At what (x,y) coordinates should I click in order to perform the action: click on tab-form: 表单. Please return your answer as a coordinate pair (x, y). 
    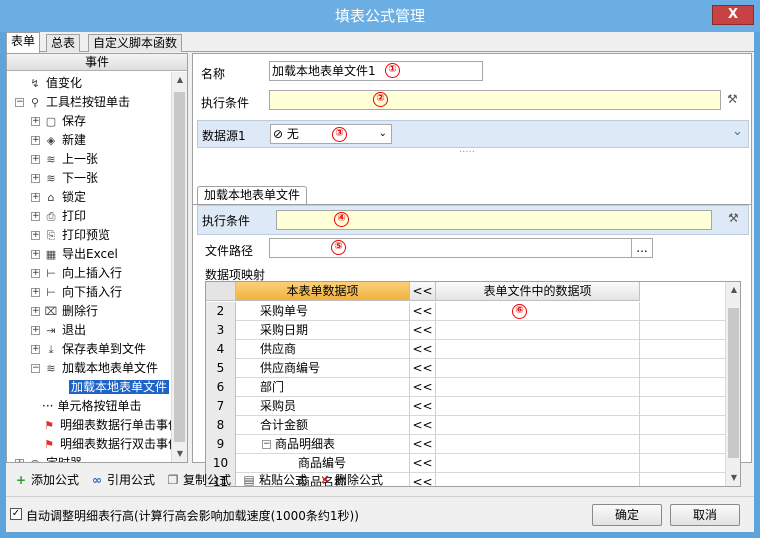
    Looking at the image, I should click on (23, 42).